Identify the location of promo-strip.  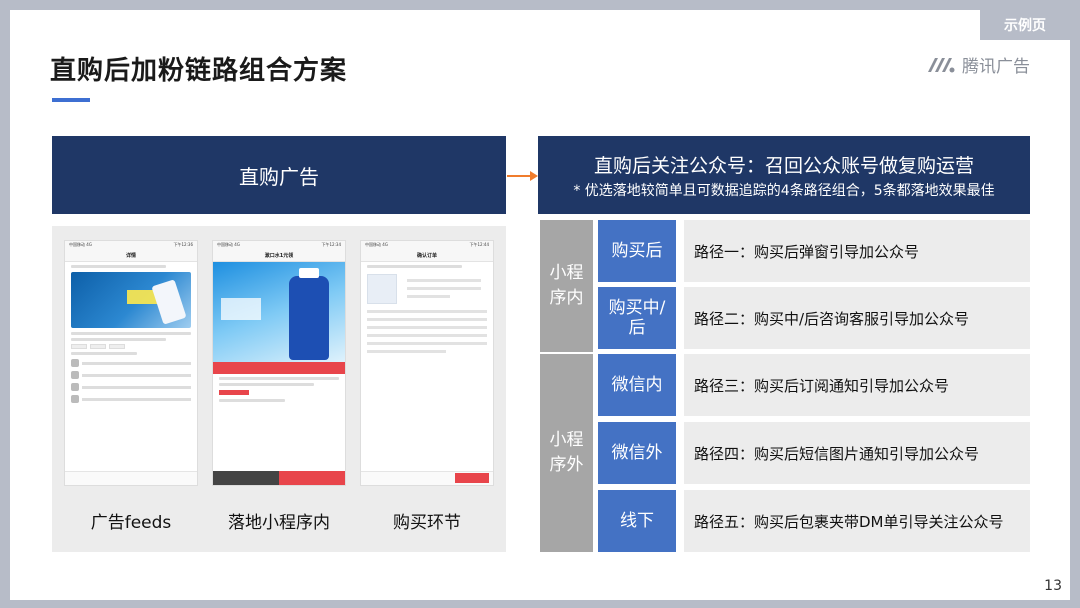
(279, 368).